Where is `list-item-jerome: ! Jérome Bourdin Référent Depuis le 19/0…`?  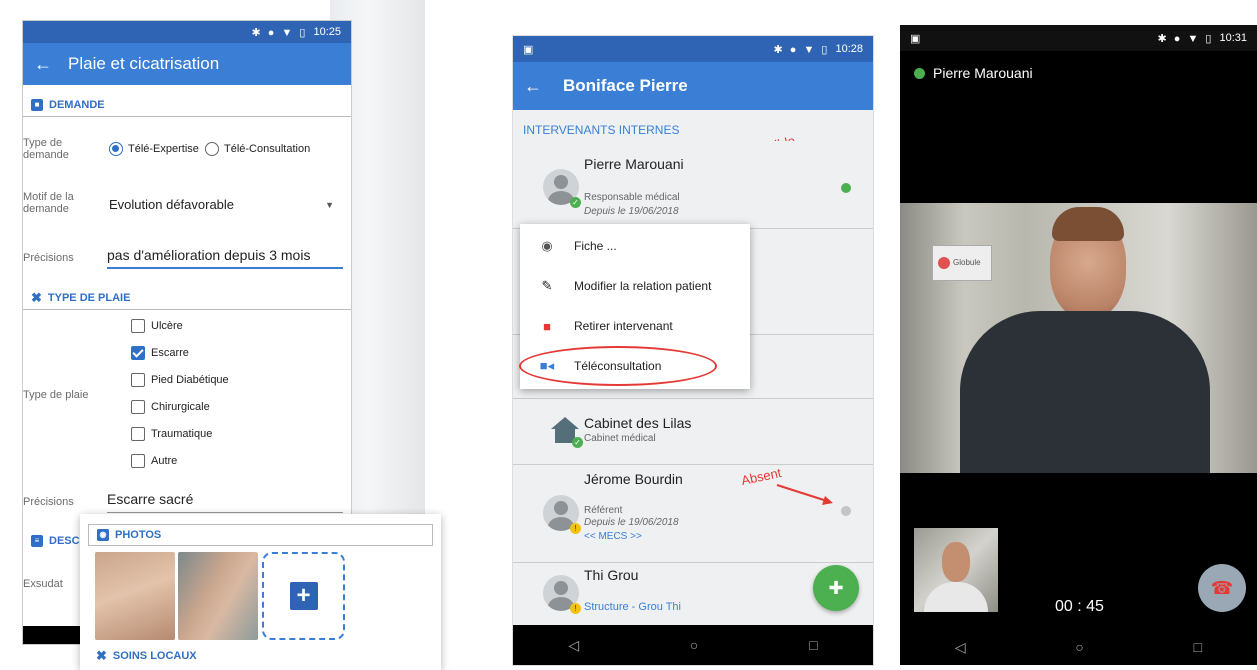
list-item-jerome: ! Jérome Bourdin Référent Depuis le 19/0… is located at coordinates (693, 514).